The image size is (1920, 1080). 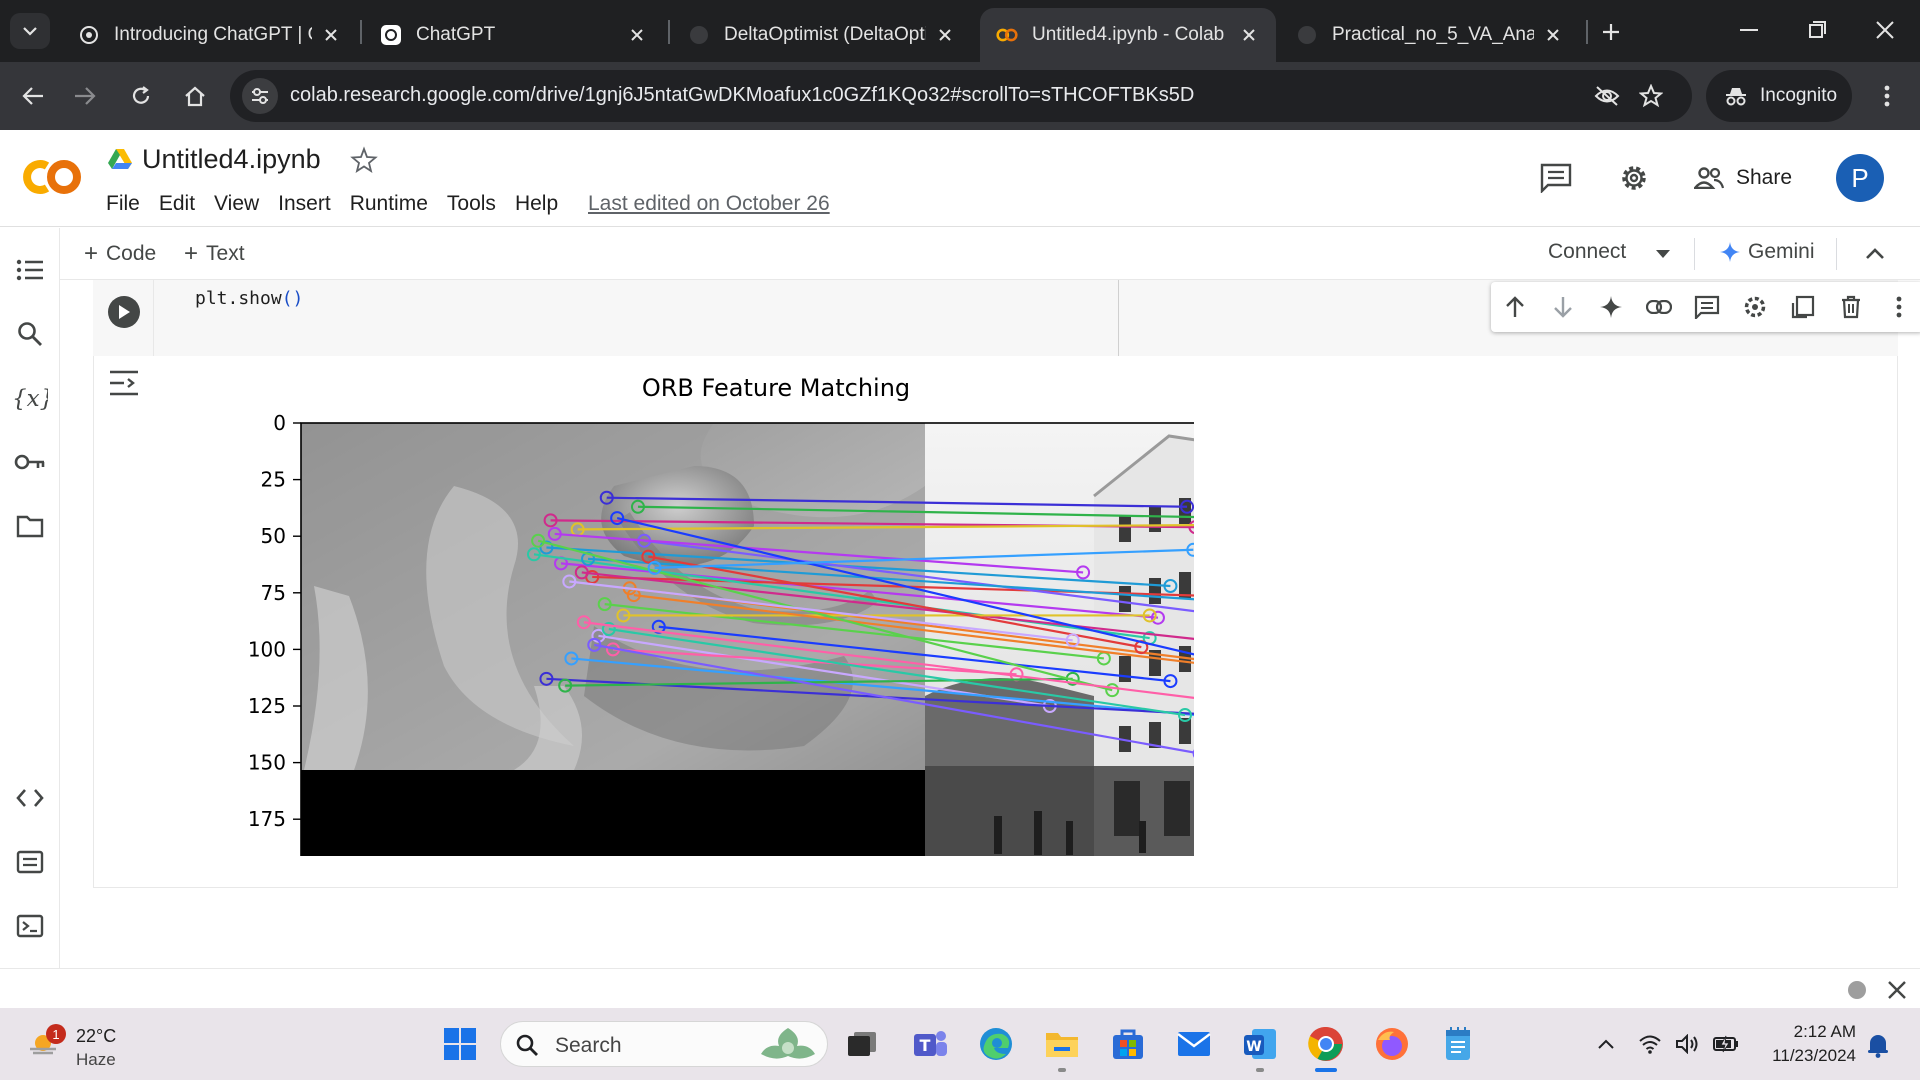 What do you see at coordinates (52, 177) in the screenshot?
I see `colab-logo-icon` at bounding box center [52, 177].